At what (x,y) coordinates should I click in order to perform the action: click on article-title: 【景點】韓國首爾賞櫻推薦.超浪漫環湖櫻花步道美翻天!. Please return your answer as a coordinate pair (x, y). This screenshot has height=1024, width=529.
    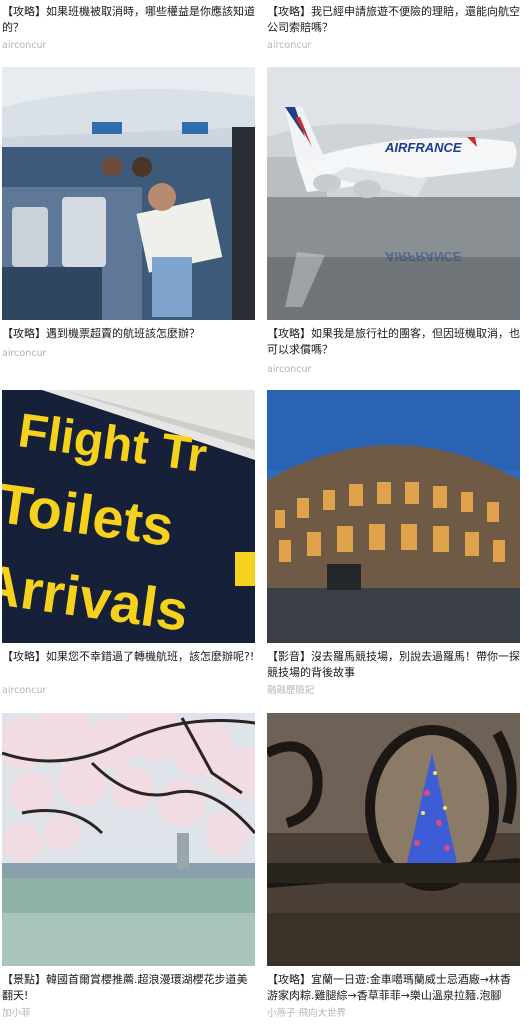
    Looking at the image, I should click on (128, 988).